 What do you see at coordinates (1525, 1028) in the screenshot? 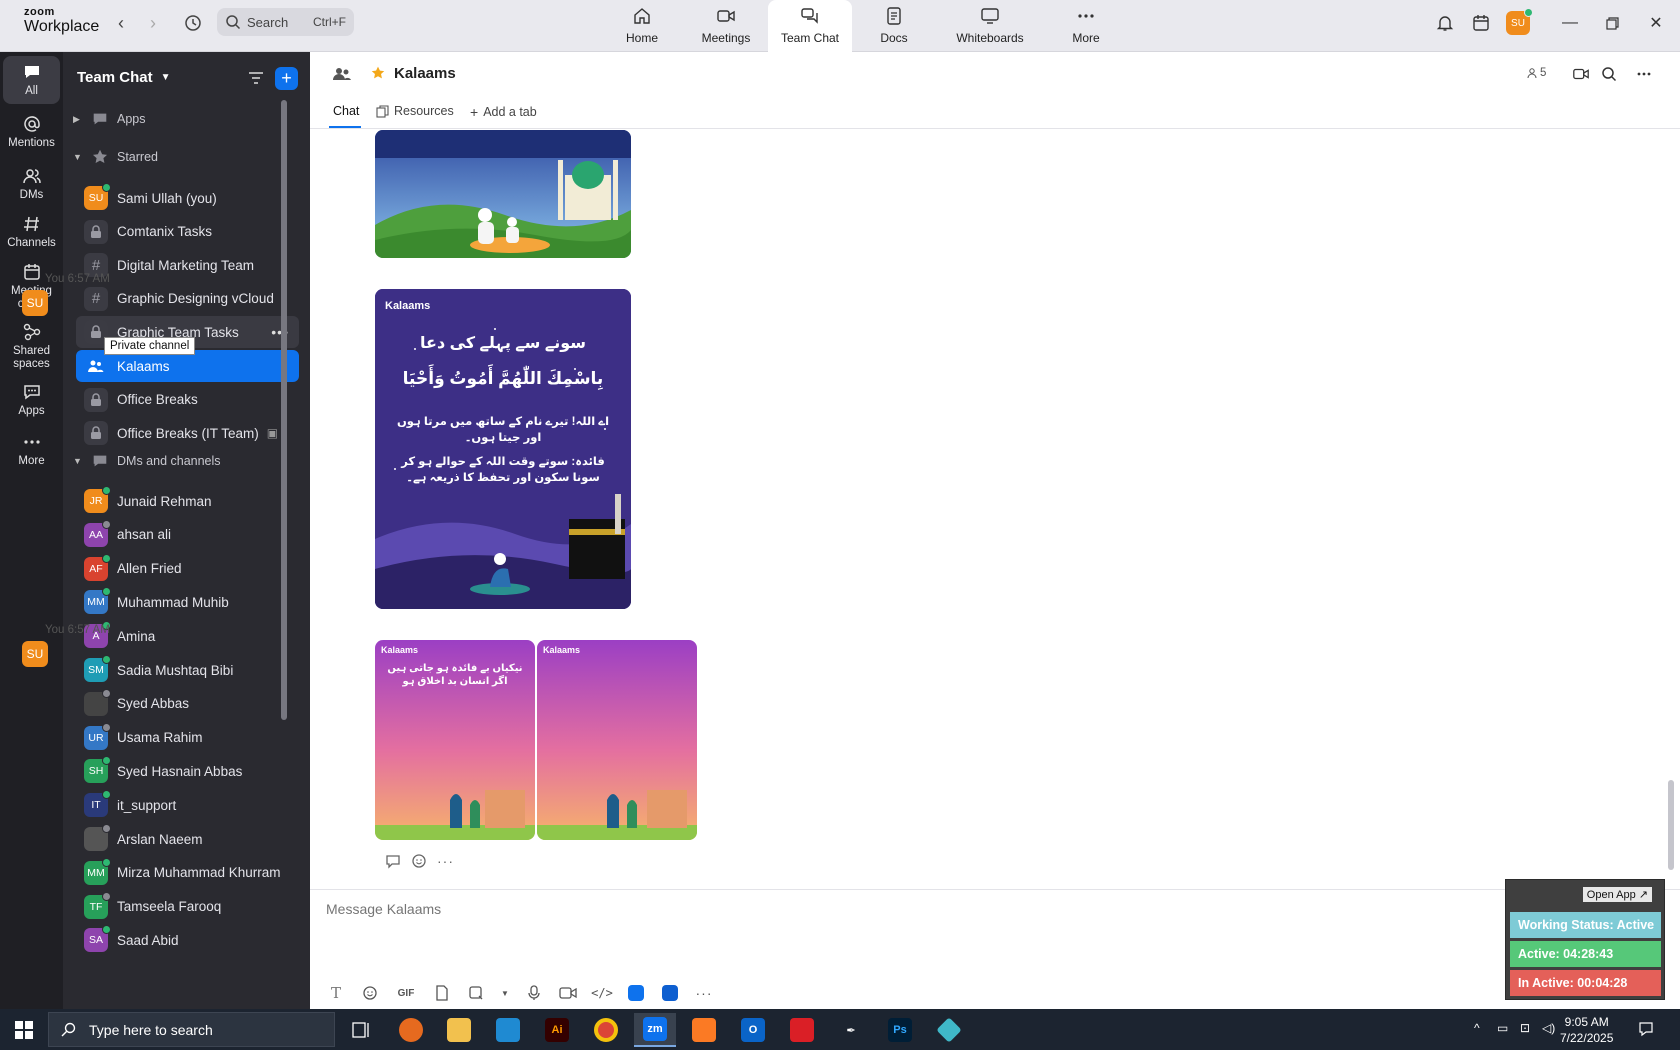
I see `network-icon: ⊡` at bounding box center [1525, 1028].